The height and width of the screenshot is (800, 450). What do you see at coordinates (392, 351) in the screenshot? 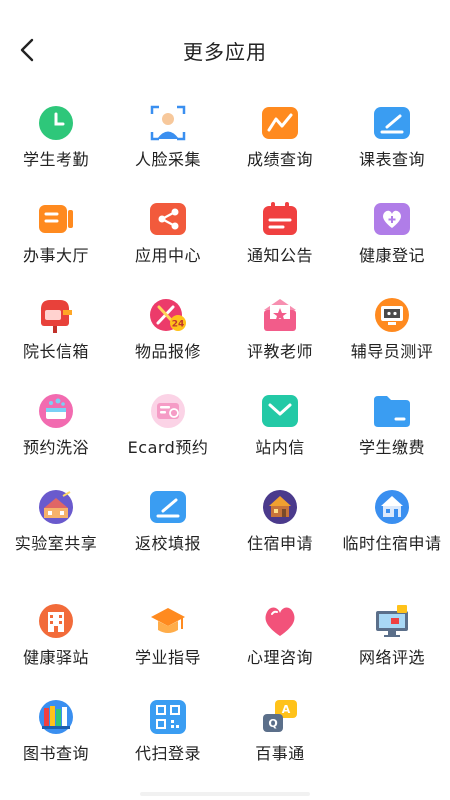
I see `app-label: 辅导员测评` at bounding box center [392, 351].